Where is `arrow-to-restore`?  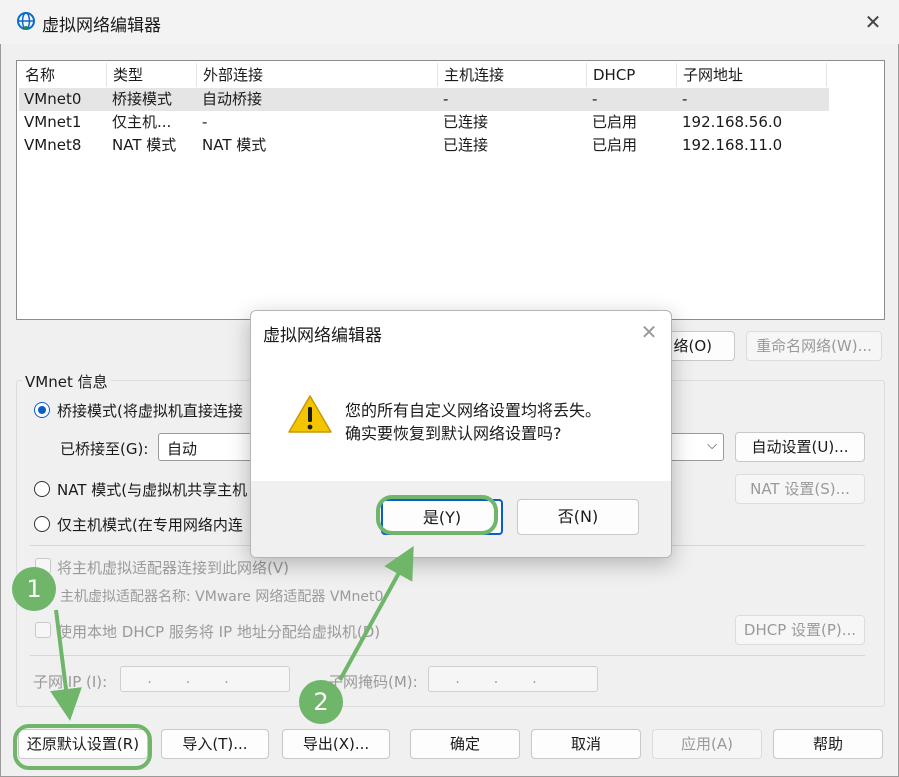 arrow-to-restore is located at coordinates (66, 665).